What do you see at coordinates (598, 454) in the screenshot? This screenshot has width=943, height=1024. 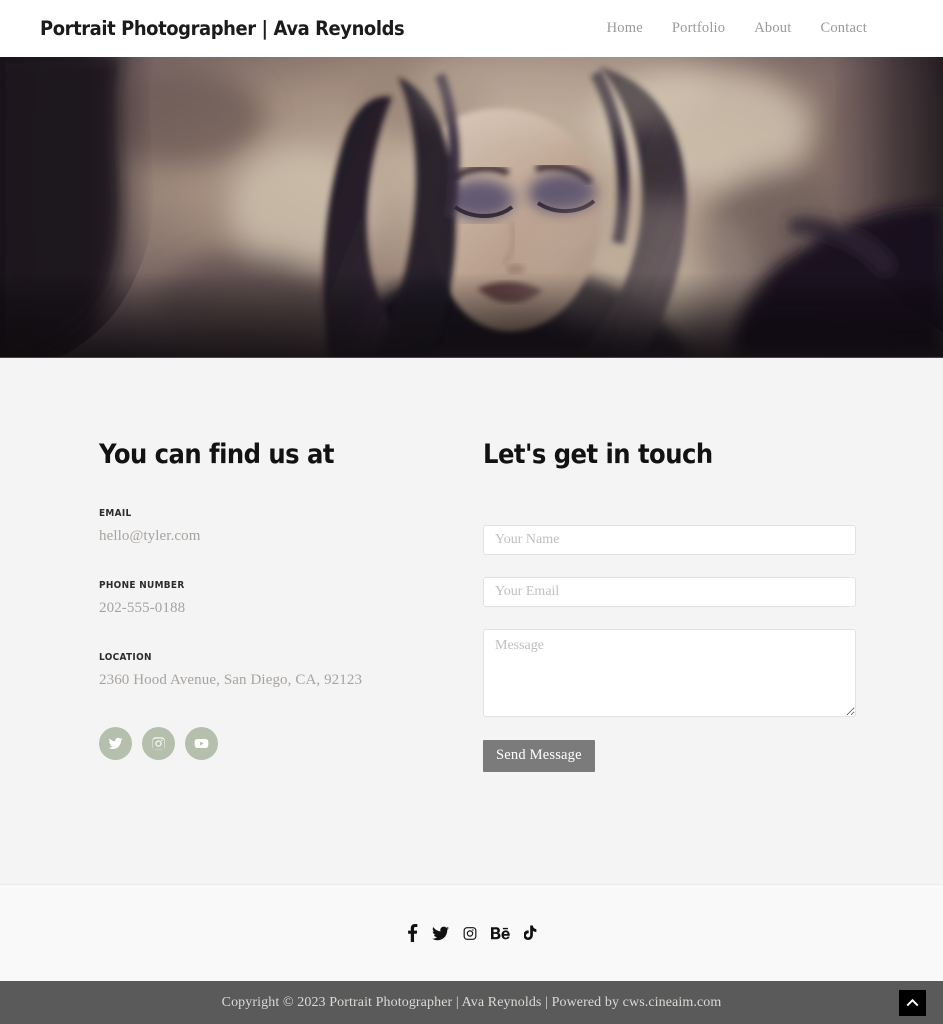 I see `contact-form-heading: Let's get in touch` at bounding box center [598, 454].